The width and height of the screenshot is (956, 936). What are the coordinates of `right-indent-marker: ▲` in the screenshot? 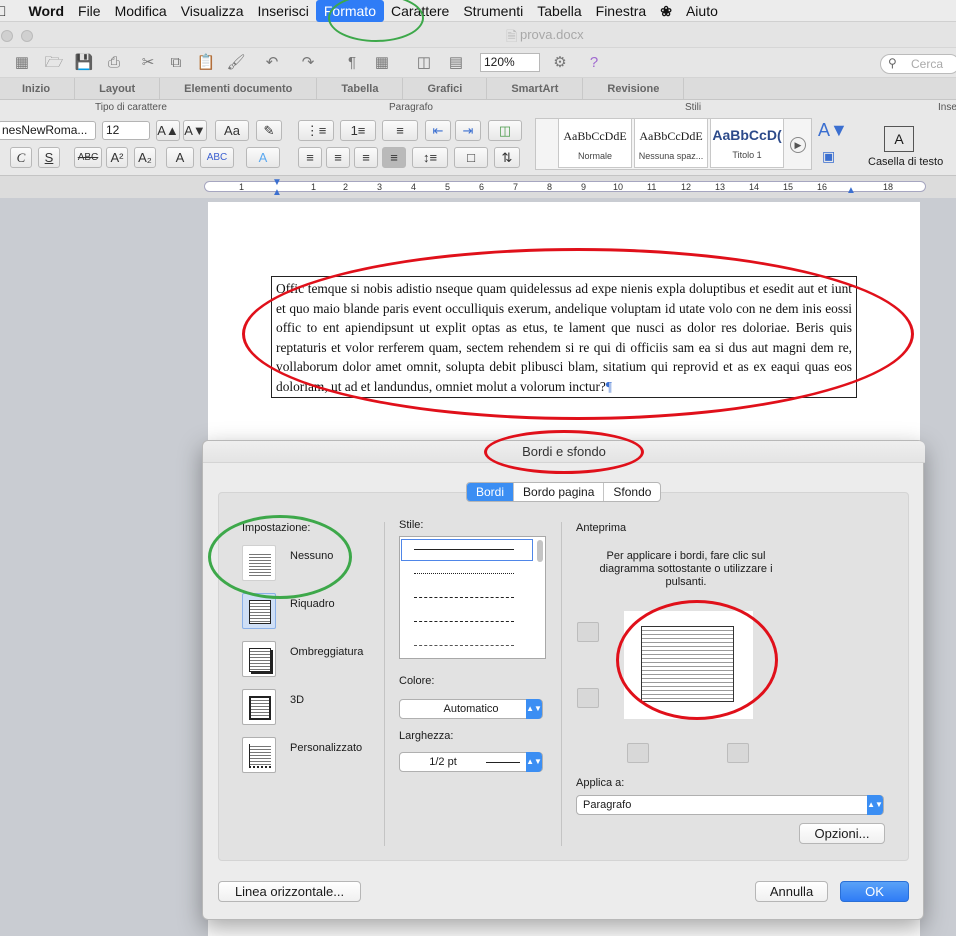 It's located at (851, 190).